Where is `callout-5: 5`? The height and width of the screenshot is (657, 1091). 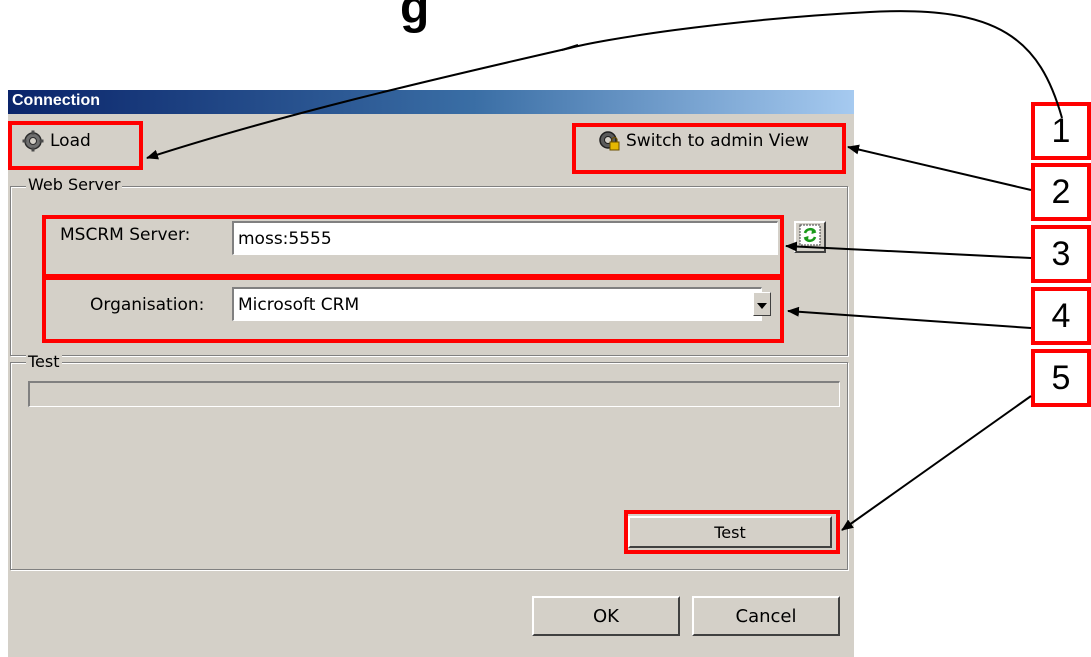 callout-5: 5 is located at coordinates (1061, 378).